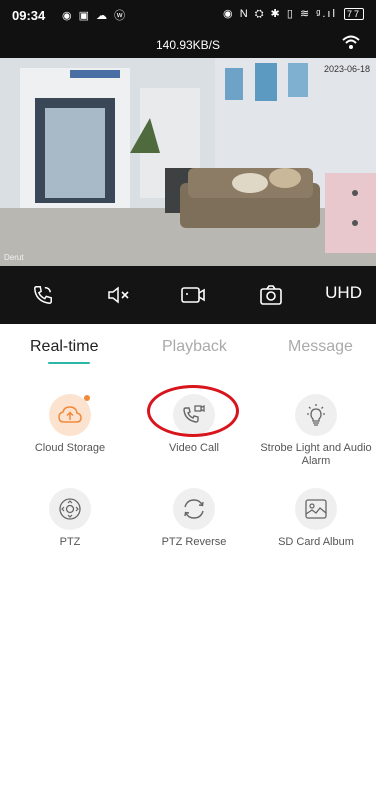  Describe the element at coordinates (70, 542) in the screenshot. I see `feature-label: PTZ` at that location.